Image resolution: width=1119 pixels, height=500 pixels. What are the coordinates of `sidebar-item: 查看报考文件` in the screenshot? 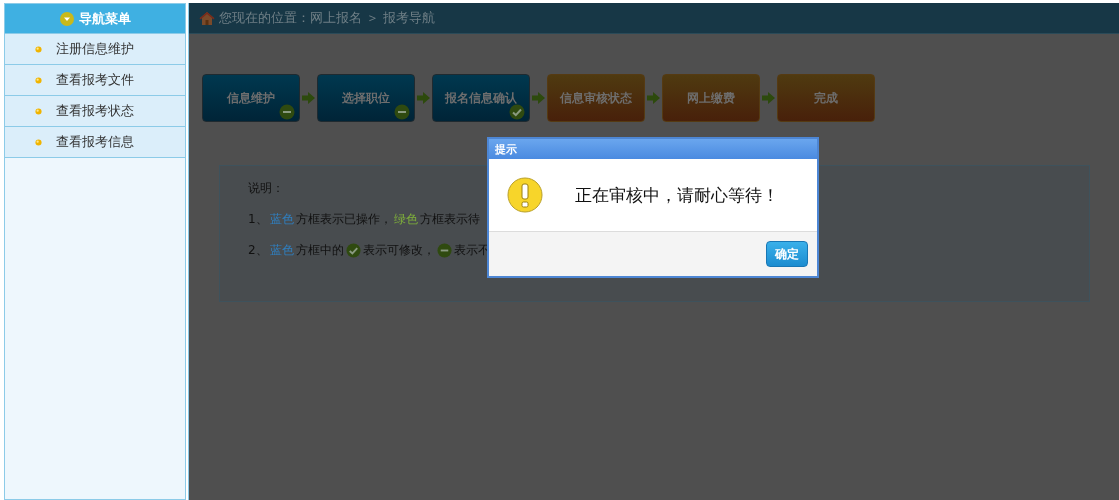 It's located at (95, 80).